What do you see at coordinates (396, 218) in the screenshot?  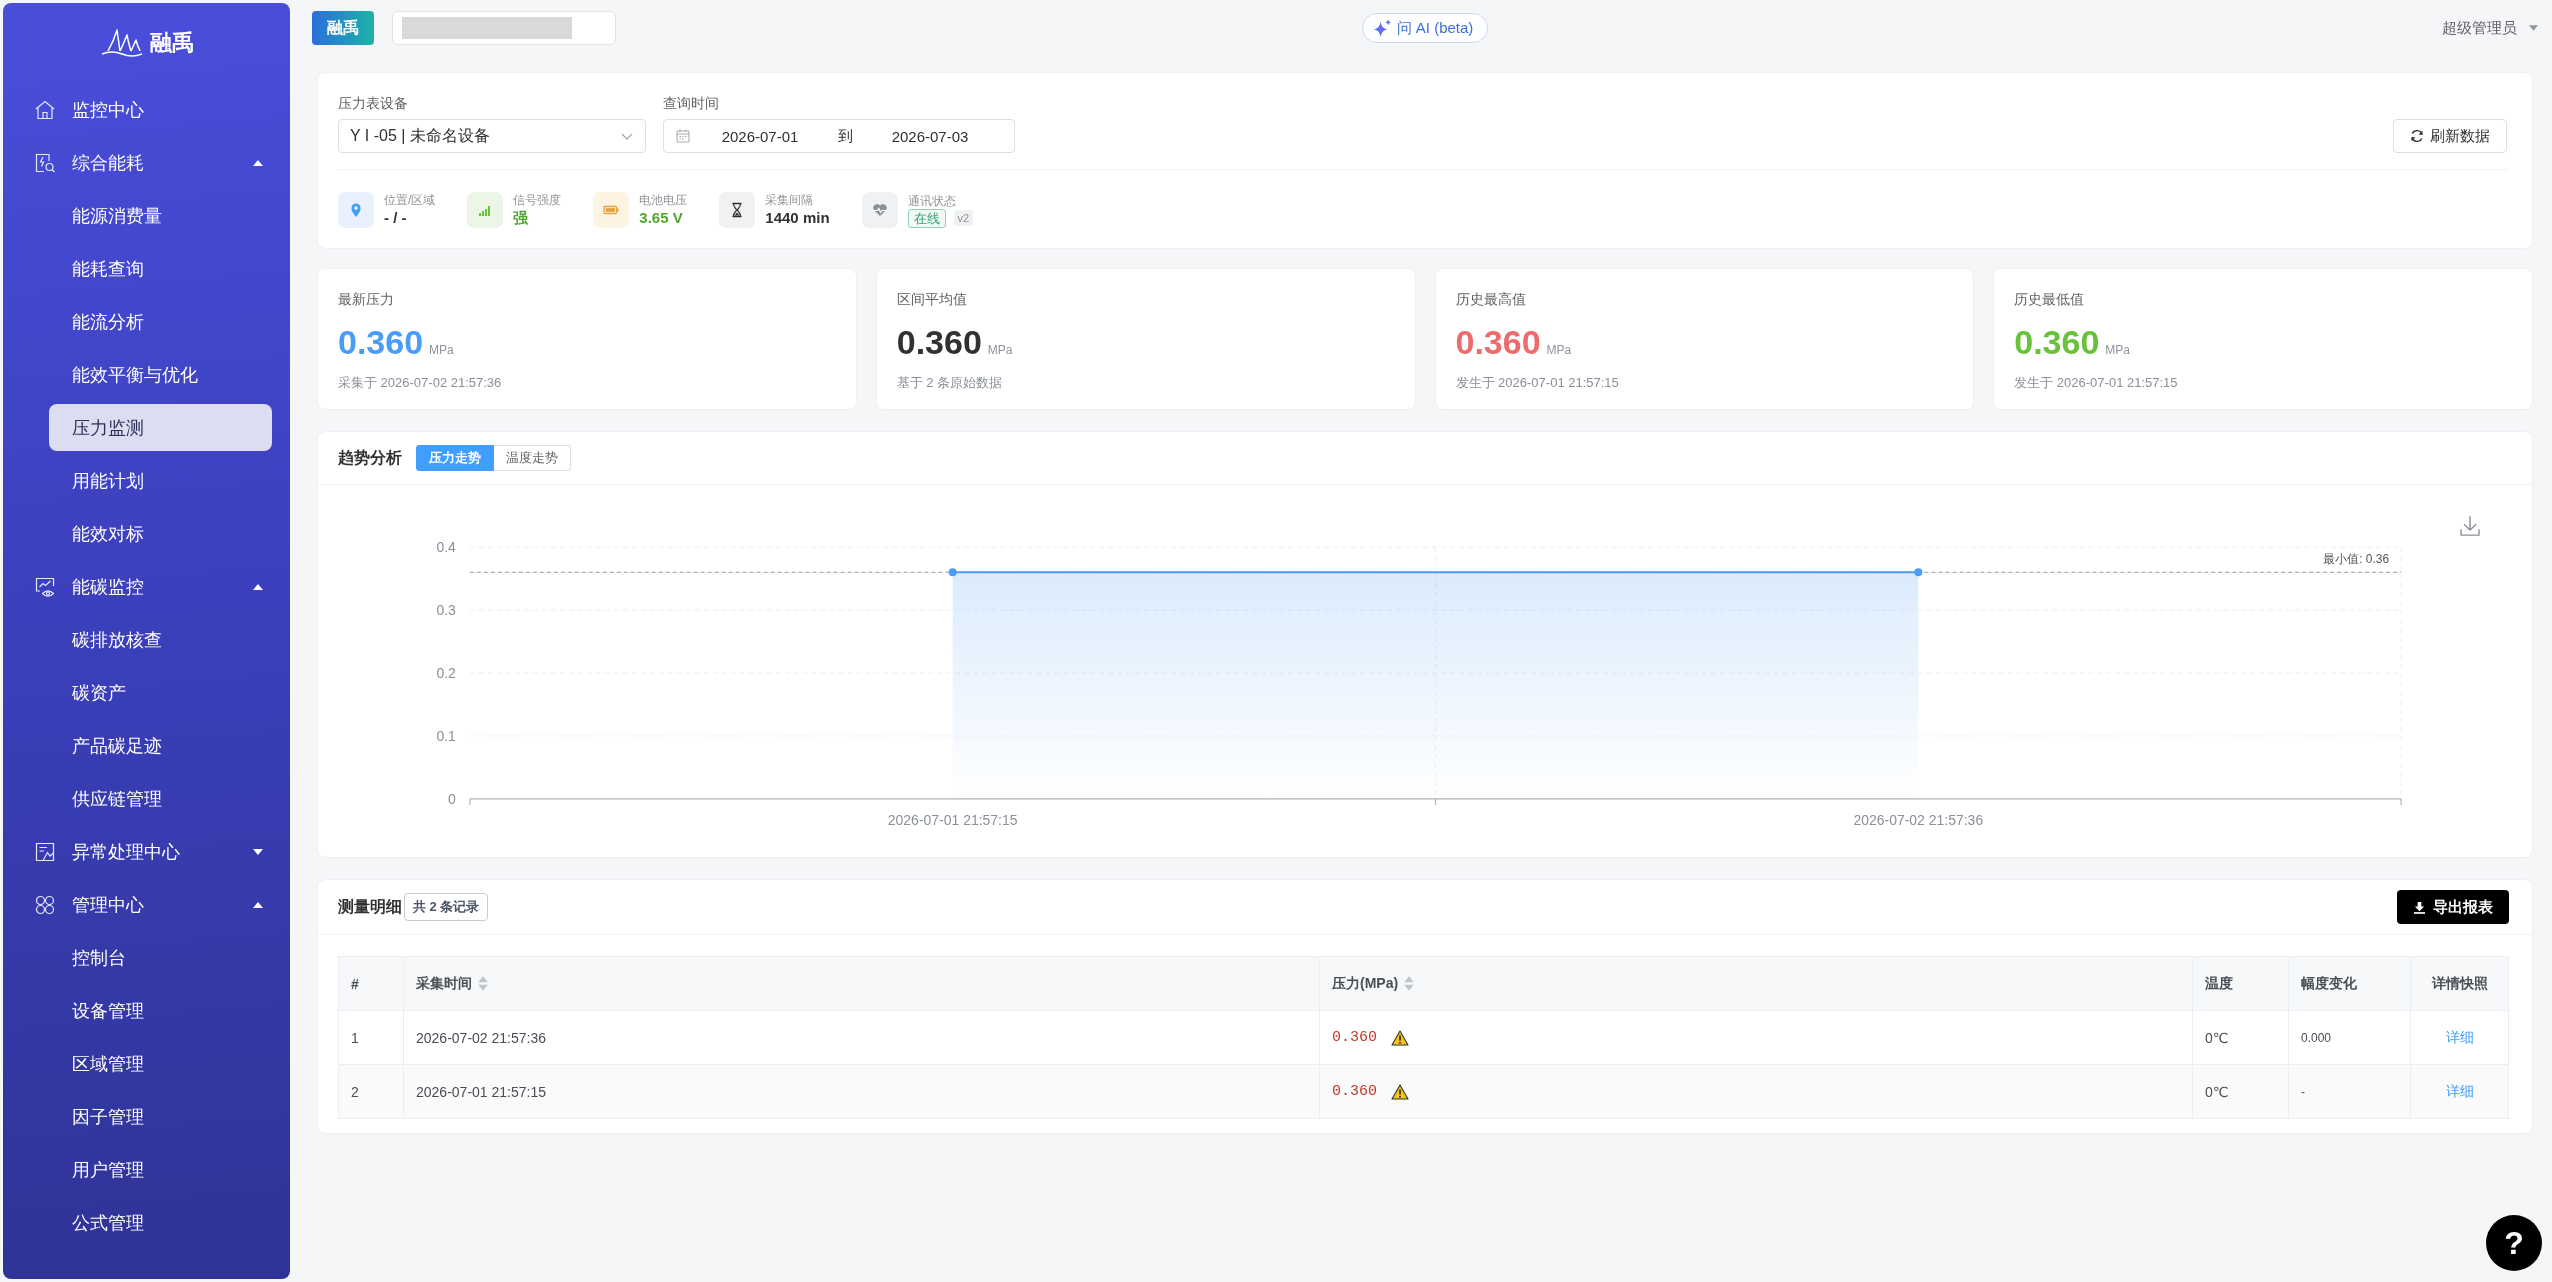 I see `info-value: - / -` at bounding box center [396, 218].